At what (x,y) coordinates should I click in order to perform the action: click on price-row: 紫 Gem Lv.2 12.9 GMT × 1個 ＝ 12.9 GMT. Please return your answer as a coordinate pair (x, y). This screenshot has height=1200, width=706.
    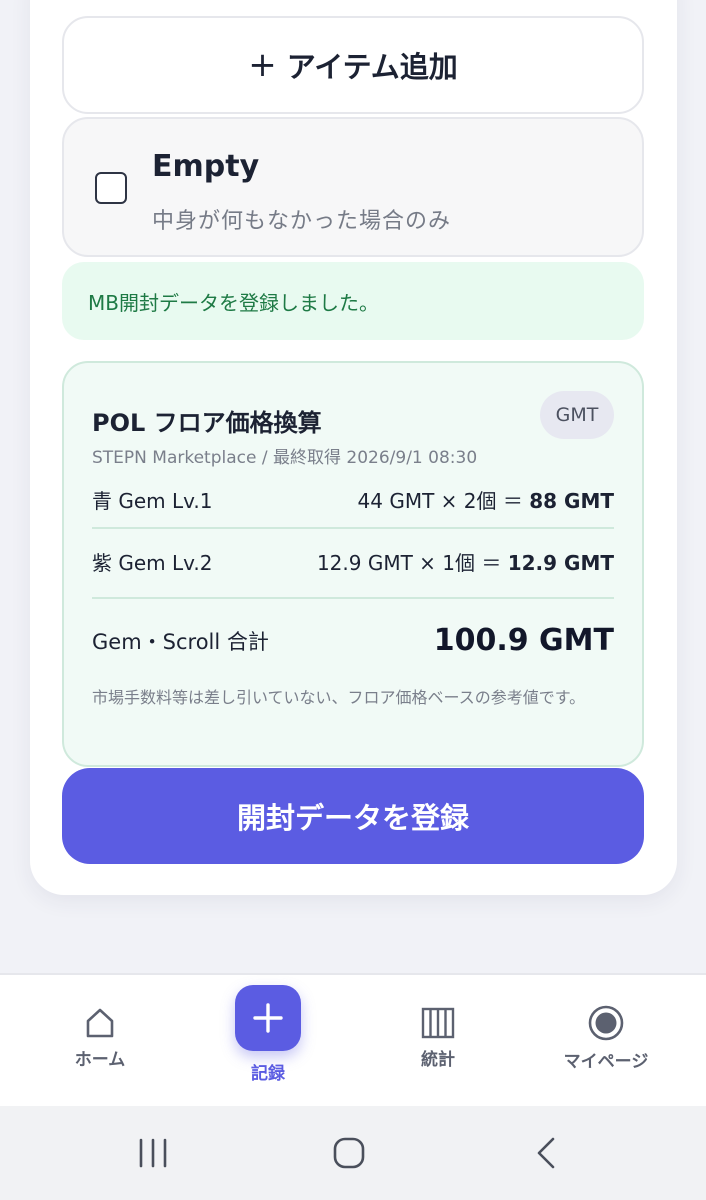
    Looking at the image, I should click on (353, 561).